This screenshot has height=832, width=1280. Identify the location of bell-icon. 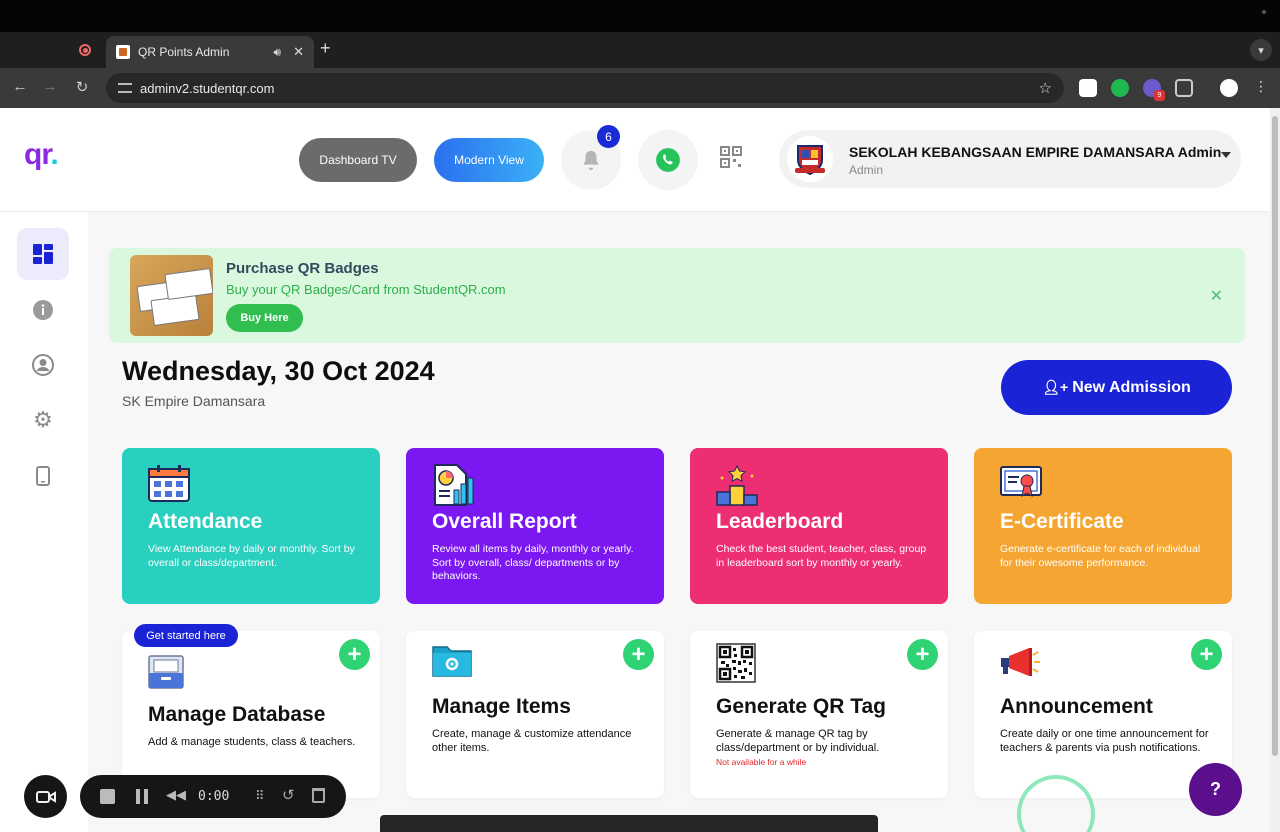
(591, 160).